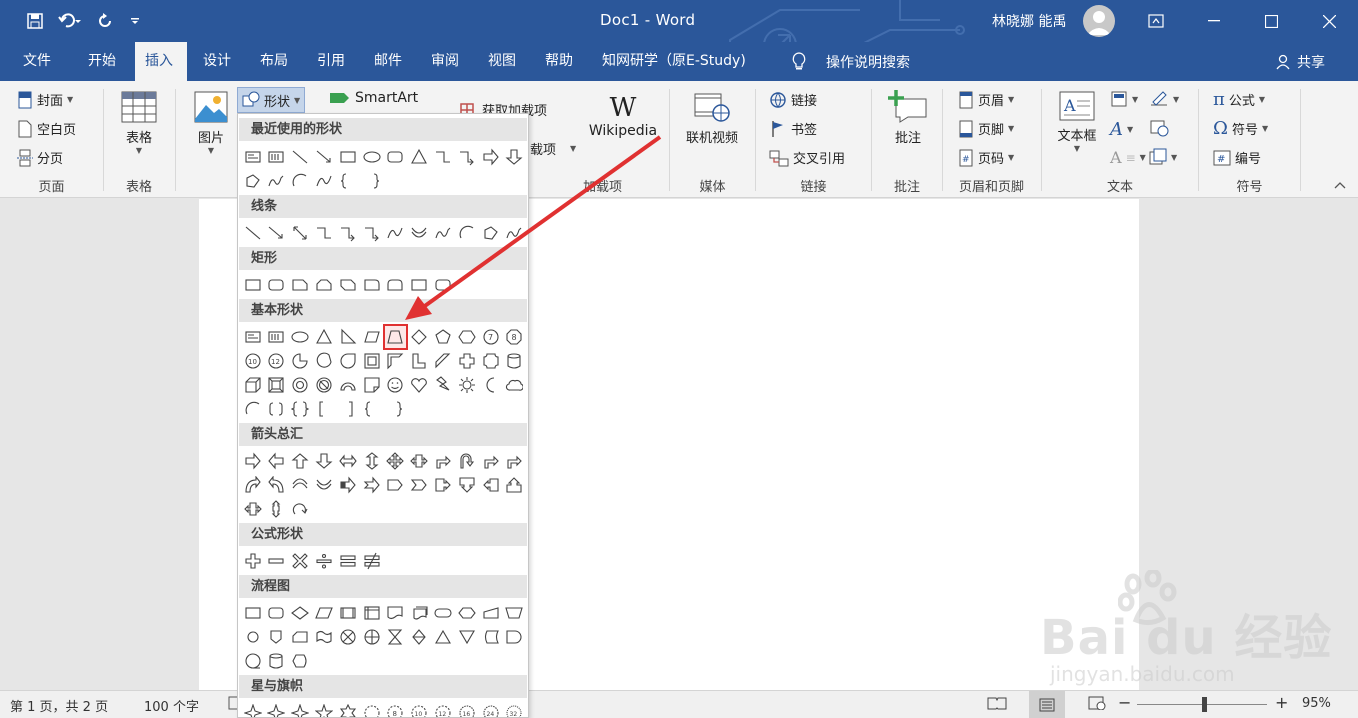  I want to click on wikipedia-button: W Wikipedia, so click(623, 116).